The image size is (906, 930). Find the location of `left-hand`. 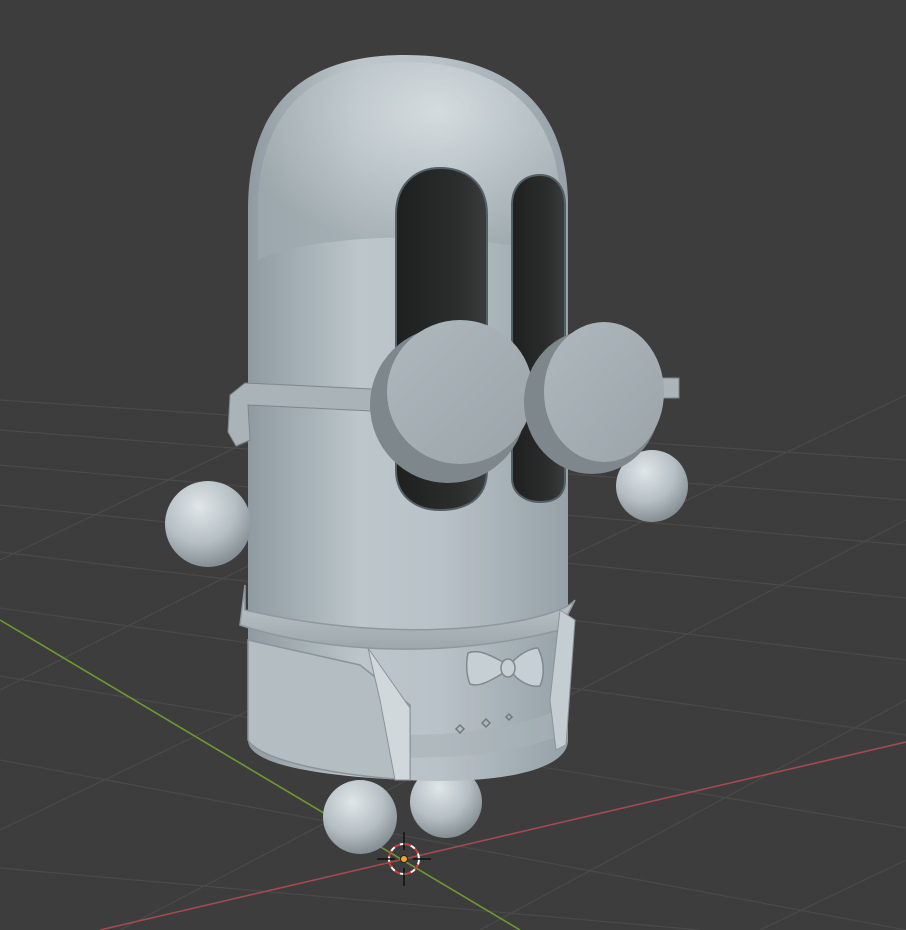

left-hand is located at coordinates (208, 524).